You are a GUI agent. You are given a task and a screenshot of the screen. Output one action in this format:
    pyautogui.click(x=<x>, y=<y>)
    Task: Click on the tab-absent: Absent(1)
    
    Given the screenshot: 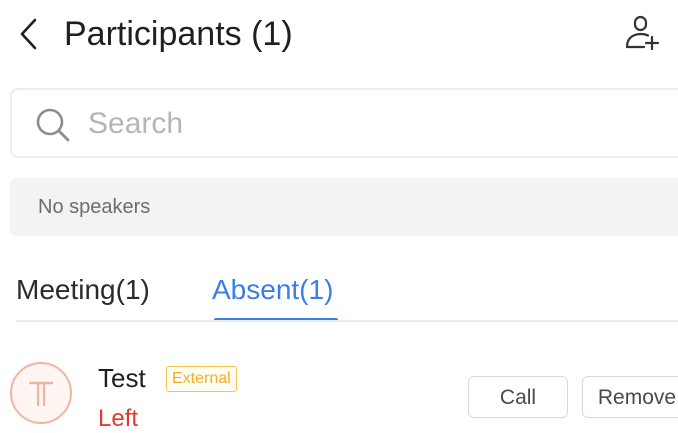 What is the action you would take?
    pyautogui.click(x=272, y=290)
    